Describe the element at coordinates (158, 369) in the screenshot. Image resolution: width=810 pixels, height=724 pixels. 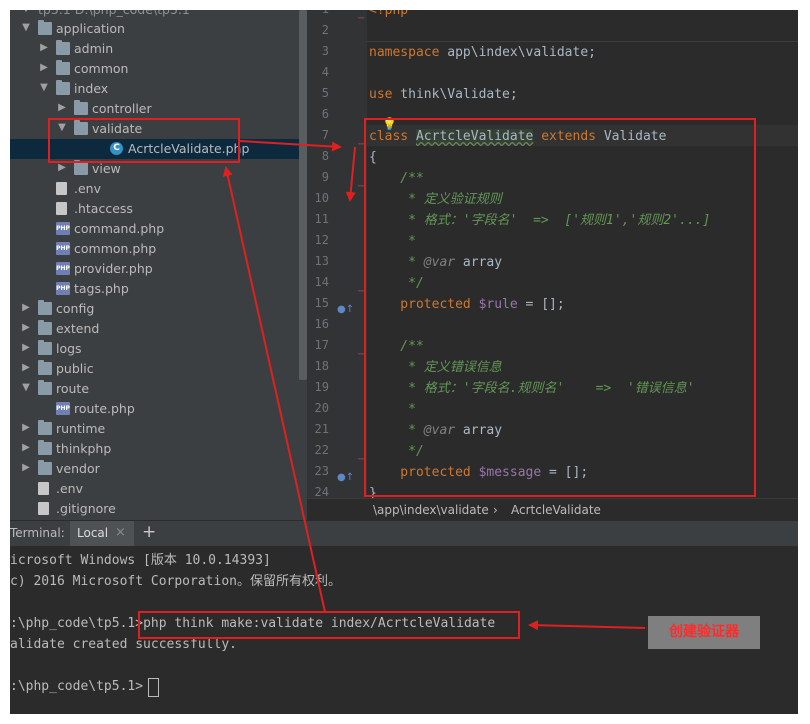
I see `tree-item: ▶ public` at that location.